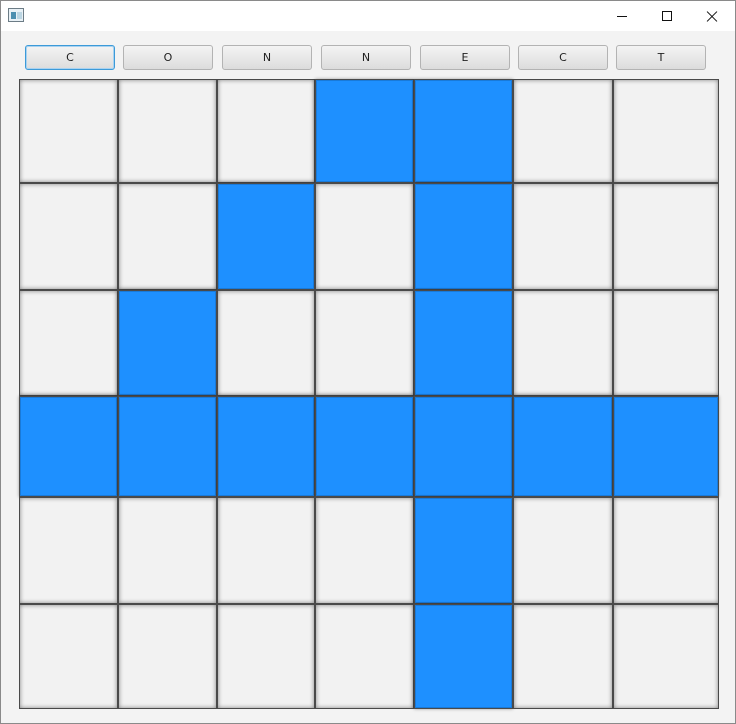  Describe the element at coordinates (465, 57) in the screenshot. I see `column-button-5: E` at that location.